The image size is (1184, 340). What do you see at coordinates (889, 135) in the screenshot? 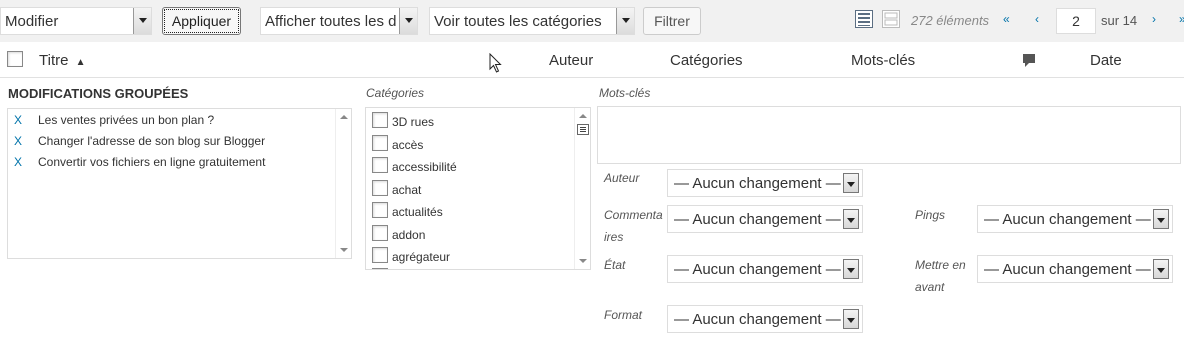
I see `tags-textarea` at bounding box center [889, 135].